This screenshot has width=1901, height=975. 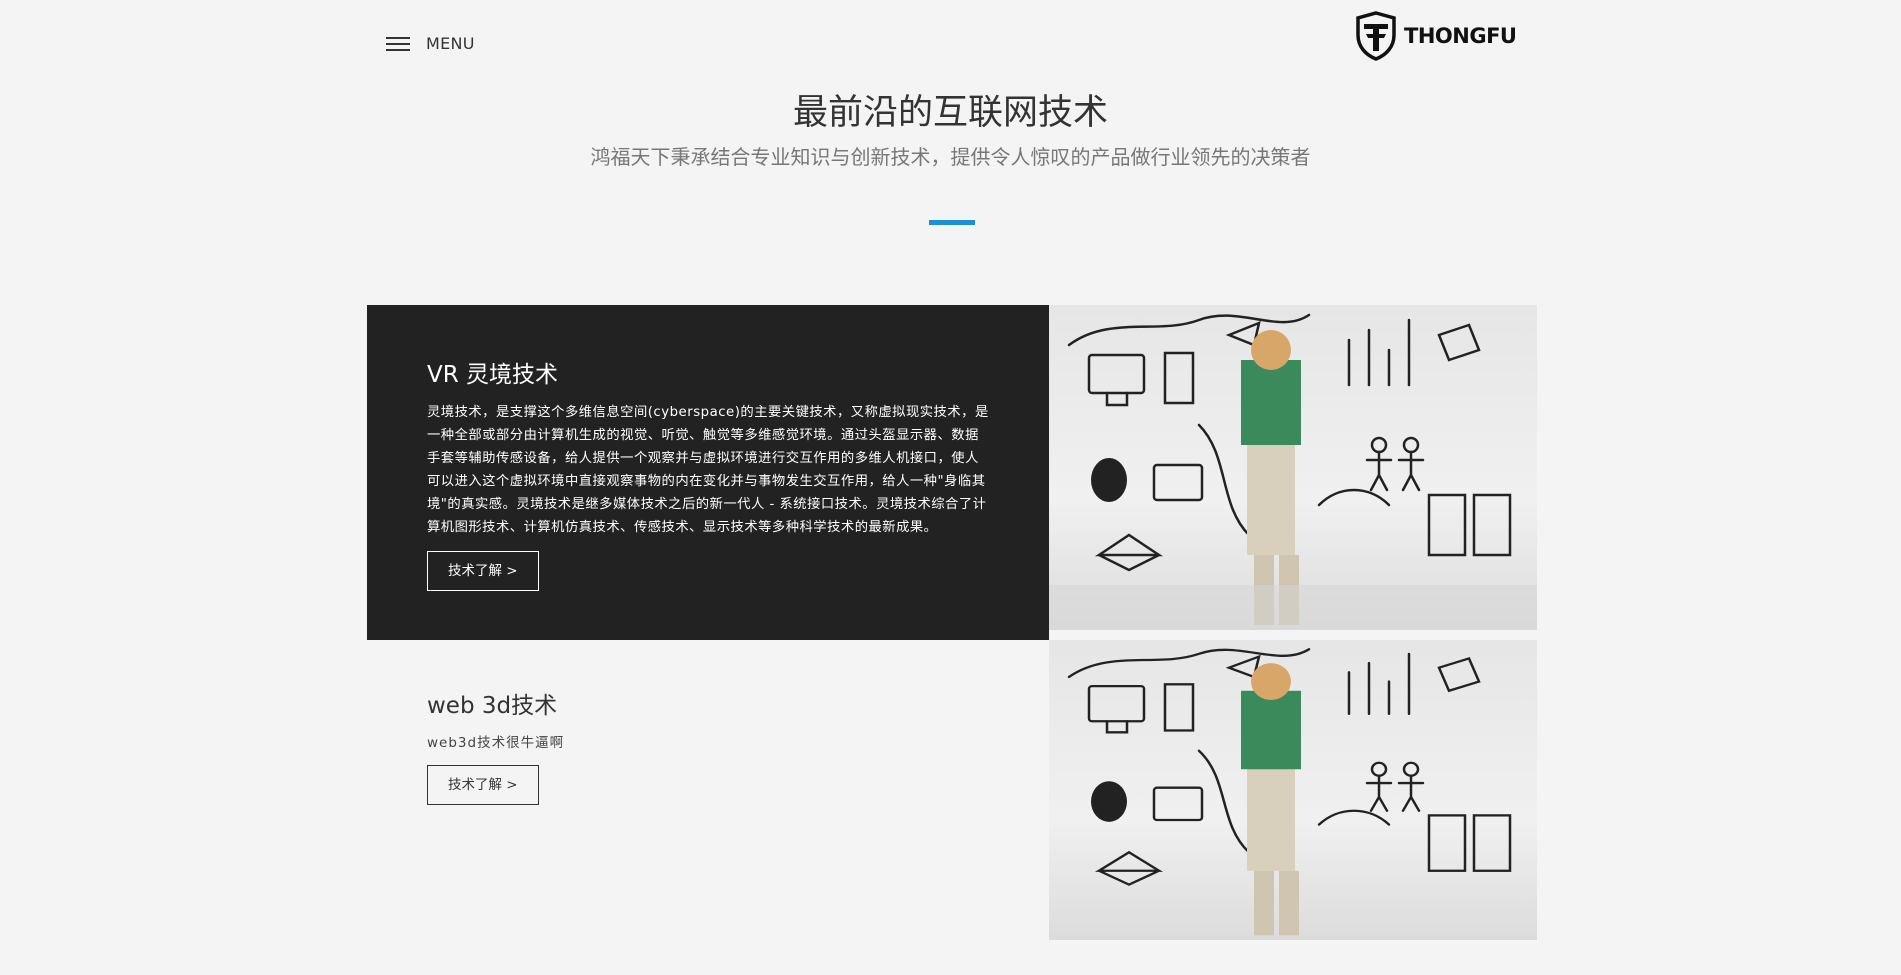 I want to click on menu-toggle: MENU, so click(x=430, y=43).